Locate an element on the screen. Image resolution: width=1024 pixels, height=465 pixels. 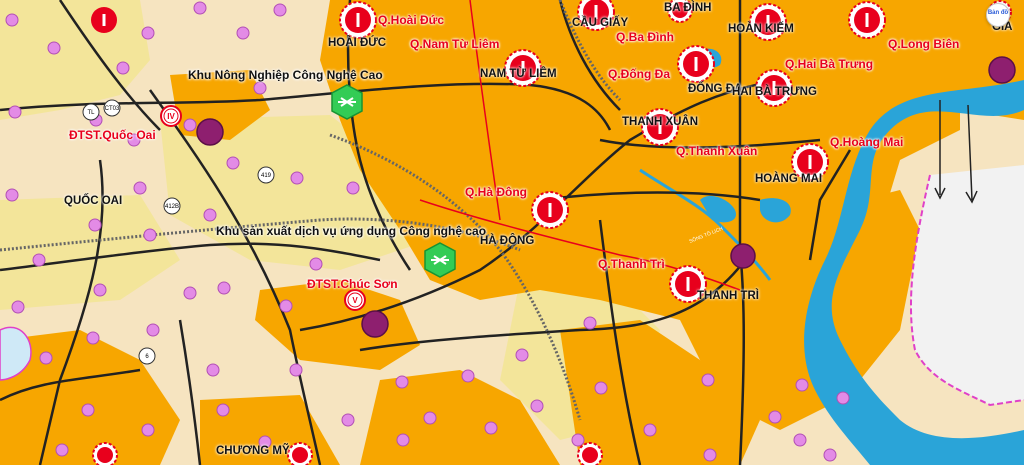
label-q-thanh-xuan: Q.Thanh Xuân is located at coordinates (717, 151).